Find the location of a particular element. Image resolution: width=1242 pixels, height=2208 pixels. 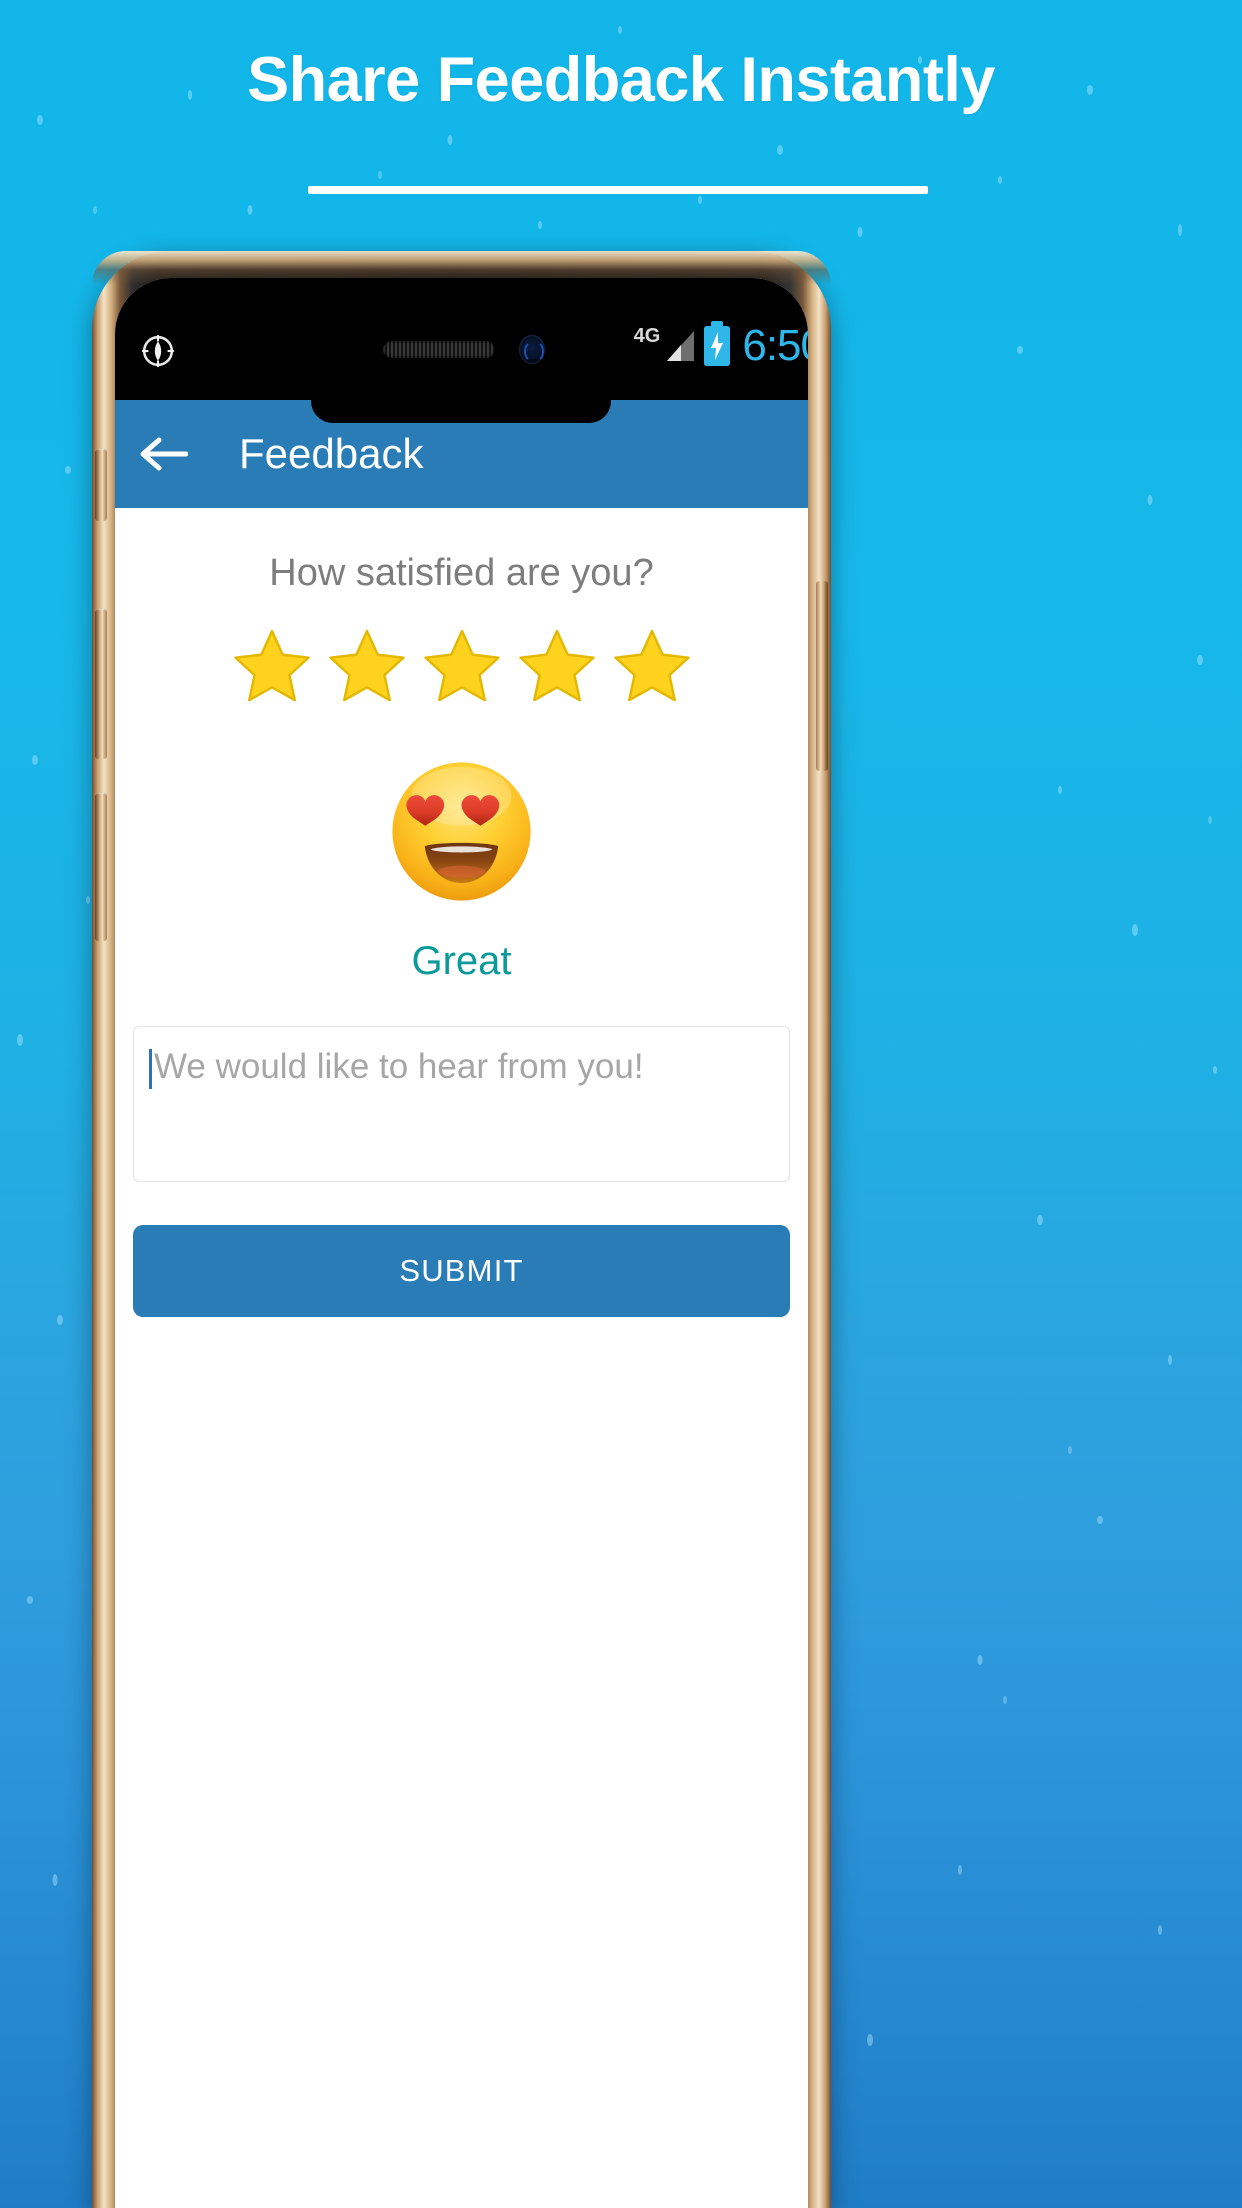

status-bar-right-cluster: 4G 6:50 is located at coordinates (720, 345).